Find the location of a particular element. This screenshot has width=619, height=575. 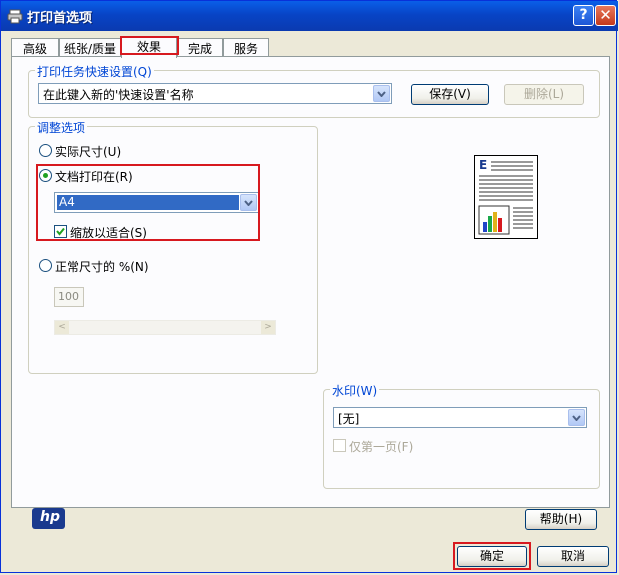

print-on-label: 文档打印在(R) is located at coordinates (94, 177).